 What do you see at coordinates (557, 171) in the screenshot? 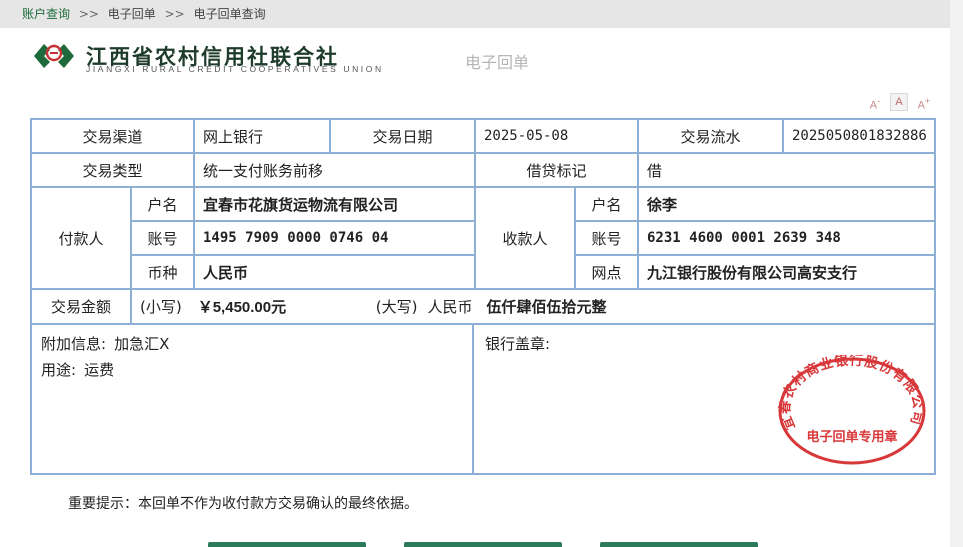
I see `dc-label: 借贷标记` at bounding box center [557, 171].